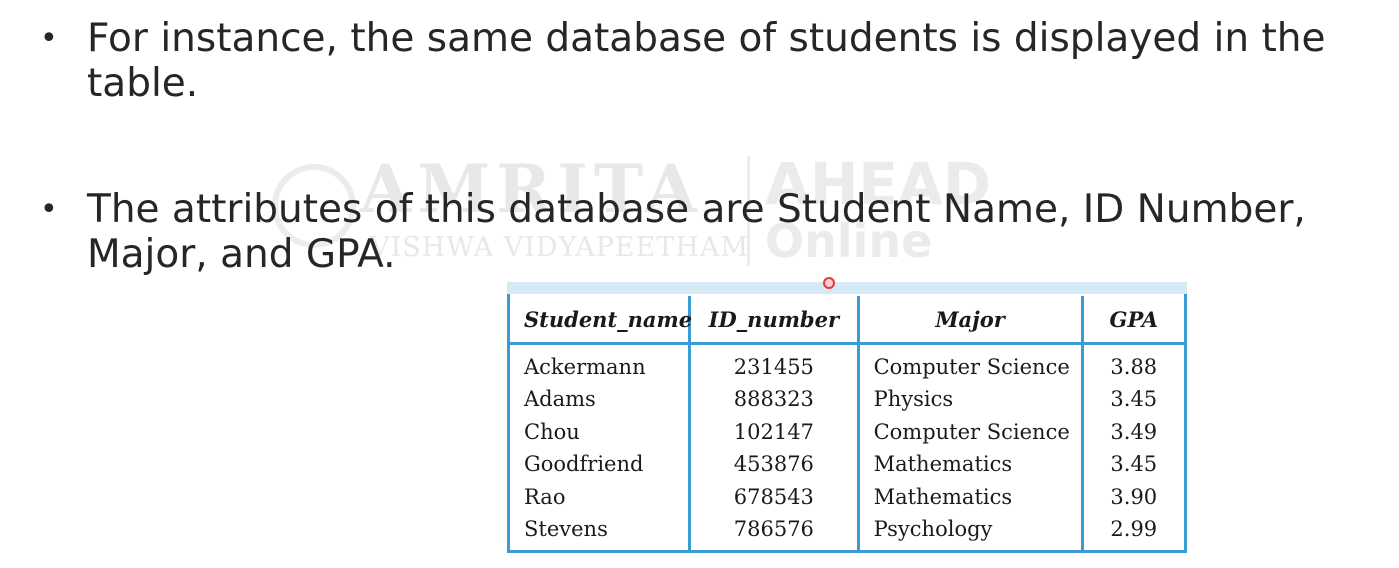 The height and width of the screenshot is (568, 1399). What do you see at coordinates (585, 367) in the screenshot?
I see `table-cell: Ackermann` at bounding box center [585, 367].